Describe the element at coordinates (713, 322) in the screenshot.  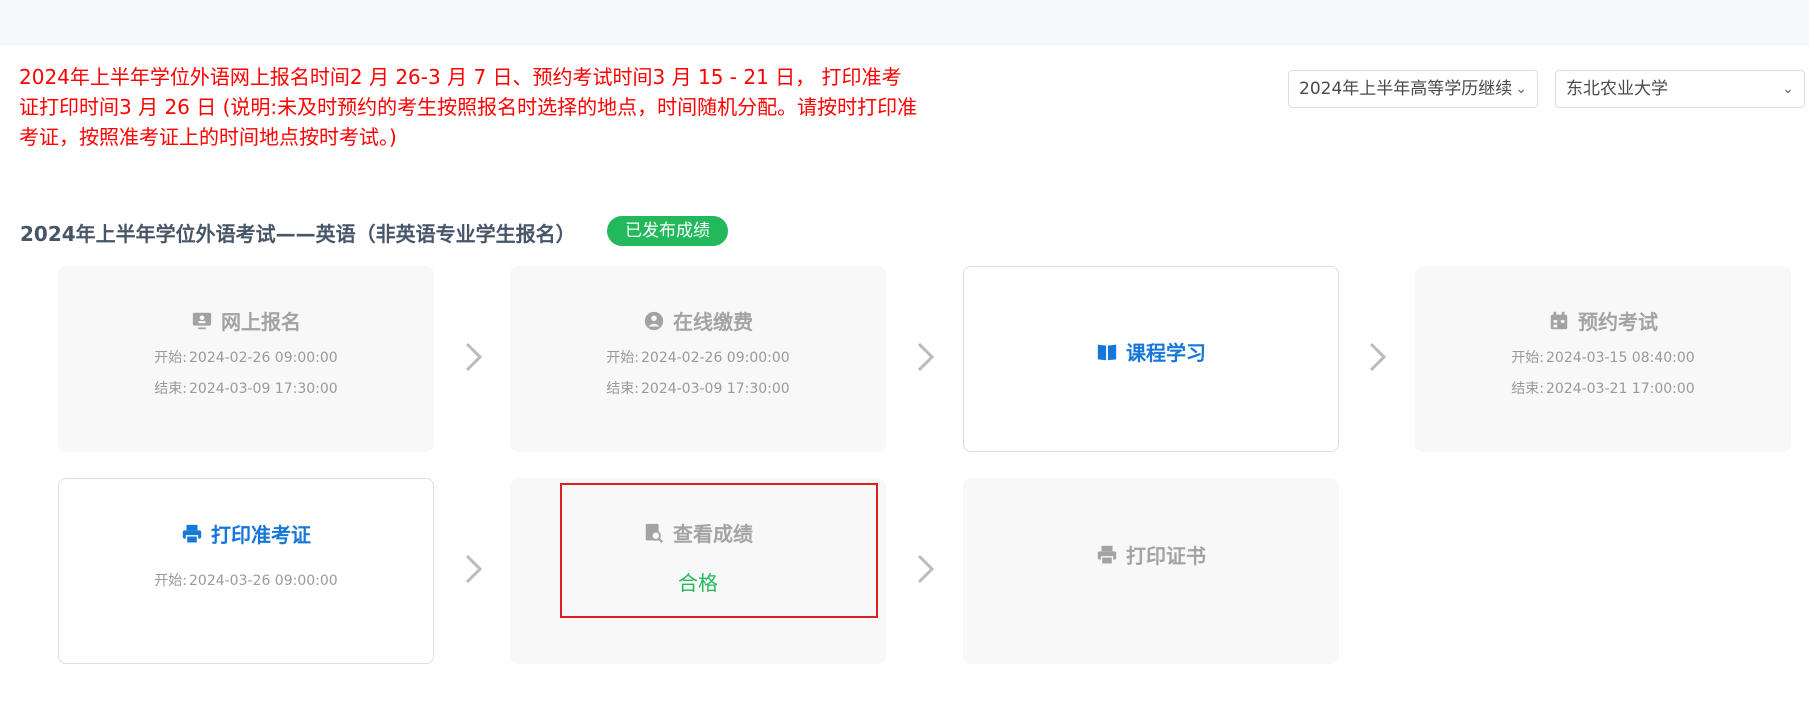
I see `step-label: 在线缴费` at that location.